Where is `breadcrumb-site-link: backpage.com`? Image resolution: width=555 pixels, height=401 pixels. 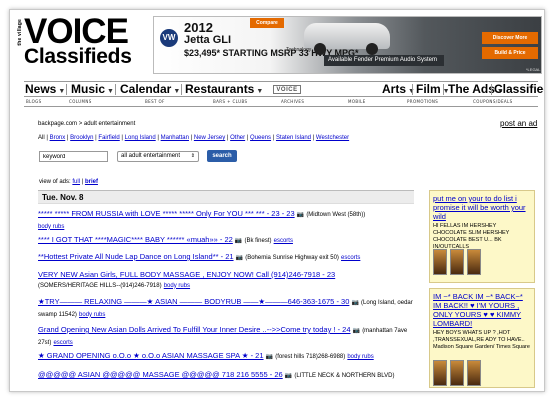
breadcrumb-site-link: backpage.com is located at coordinates (57, 124).